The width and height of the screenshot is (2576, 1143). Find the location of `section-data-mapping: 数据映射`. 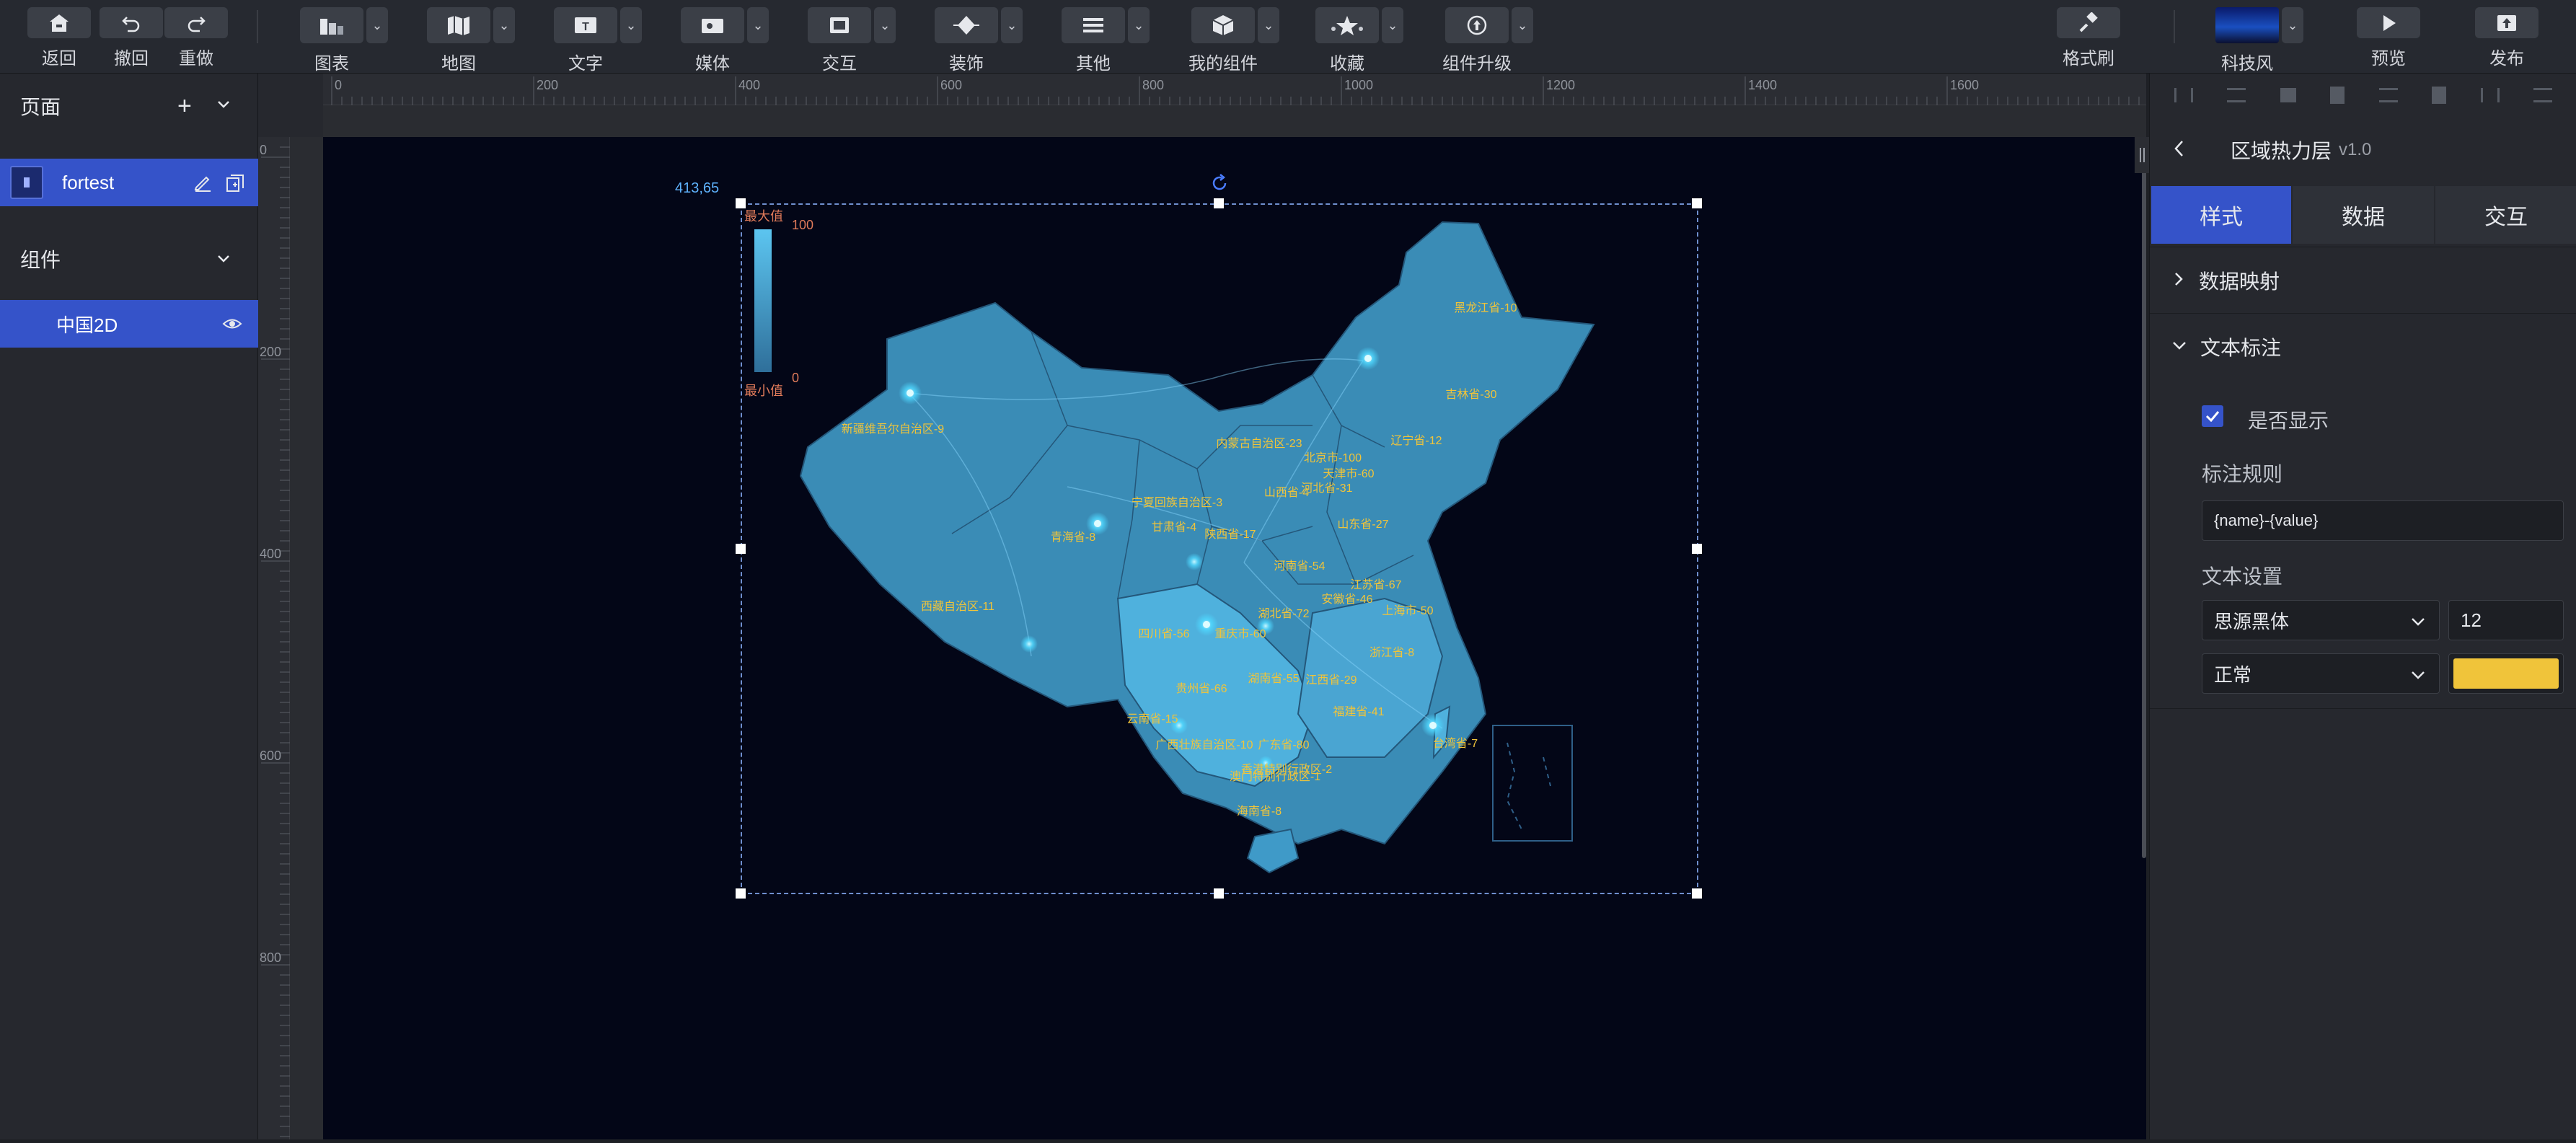

section-data-mapping: 数据映射 is located at coordinates (2363, 280).